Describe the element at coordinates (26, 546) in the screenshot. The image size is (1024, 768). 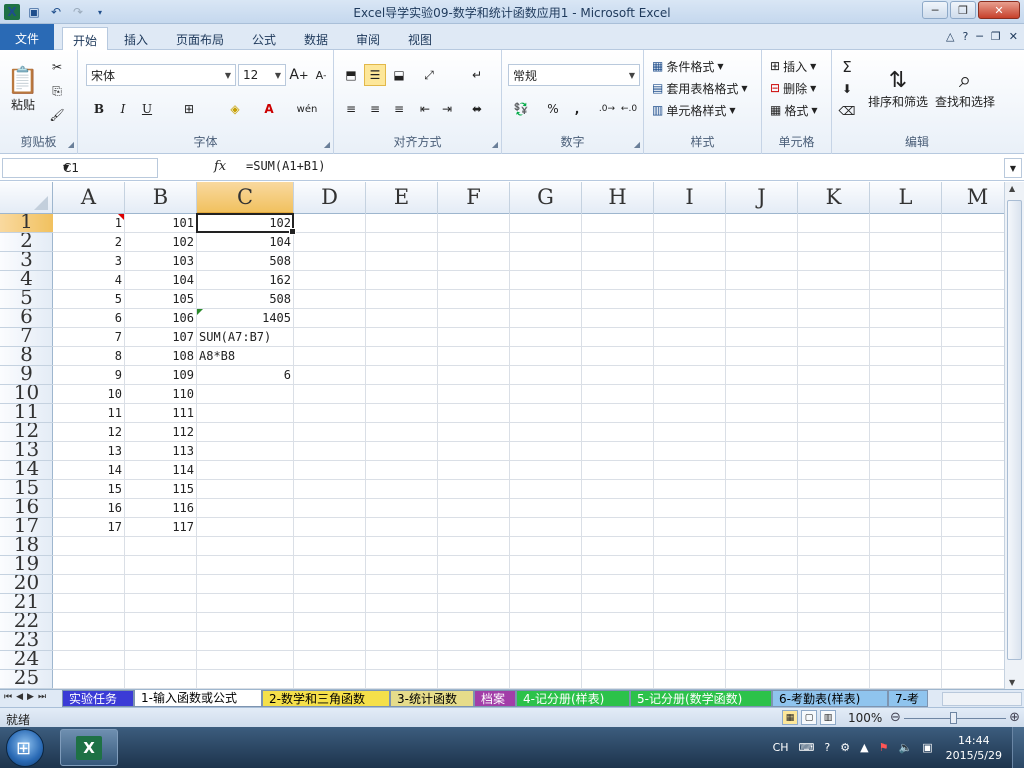
I see `row-header-18: 18` at that location.